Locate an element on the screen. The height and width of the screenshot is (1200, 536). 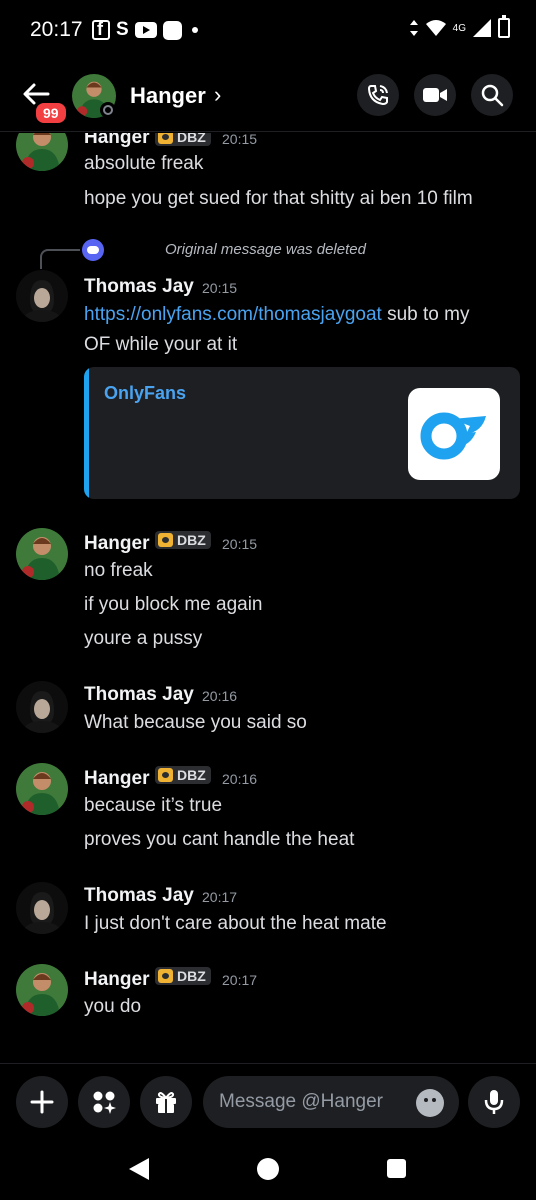
emoji-icon is located at coordinates (430, 1103).